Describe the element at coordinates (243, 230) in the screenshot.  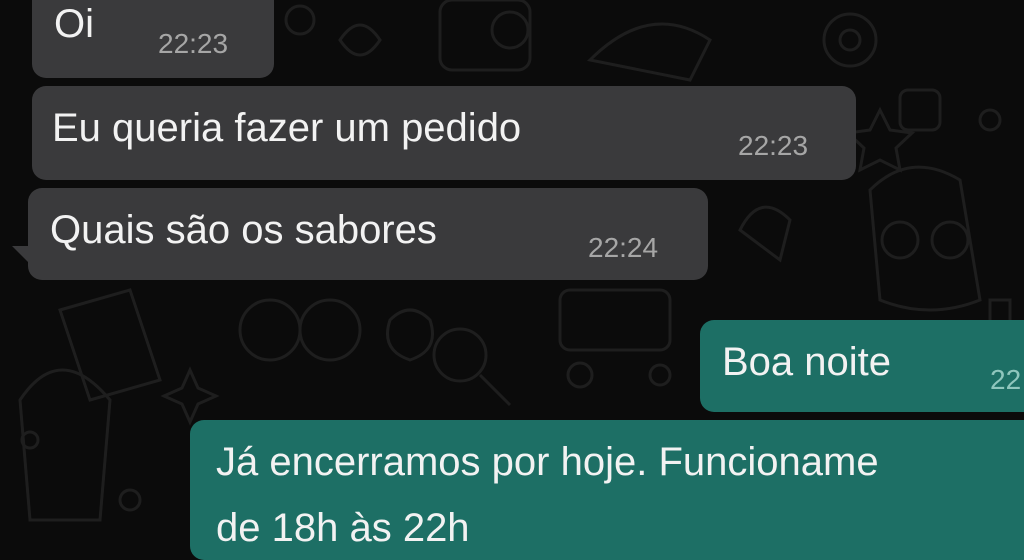
I see `message-text: Quais são os sabores` at that location.